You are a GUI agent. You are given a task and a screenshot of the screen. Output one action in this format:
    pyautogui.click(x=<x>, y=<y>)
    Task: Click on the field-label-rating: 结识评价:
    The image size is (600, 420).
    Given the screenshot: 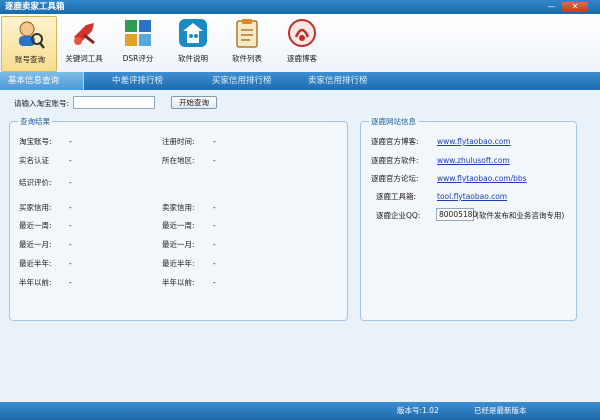 What is the action you would take?
    pyautogui.click(x=35, y=182)
    